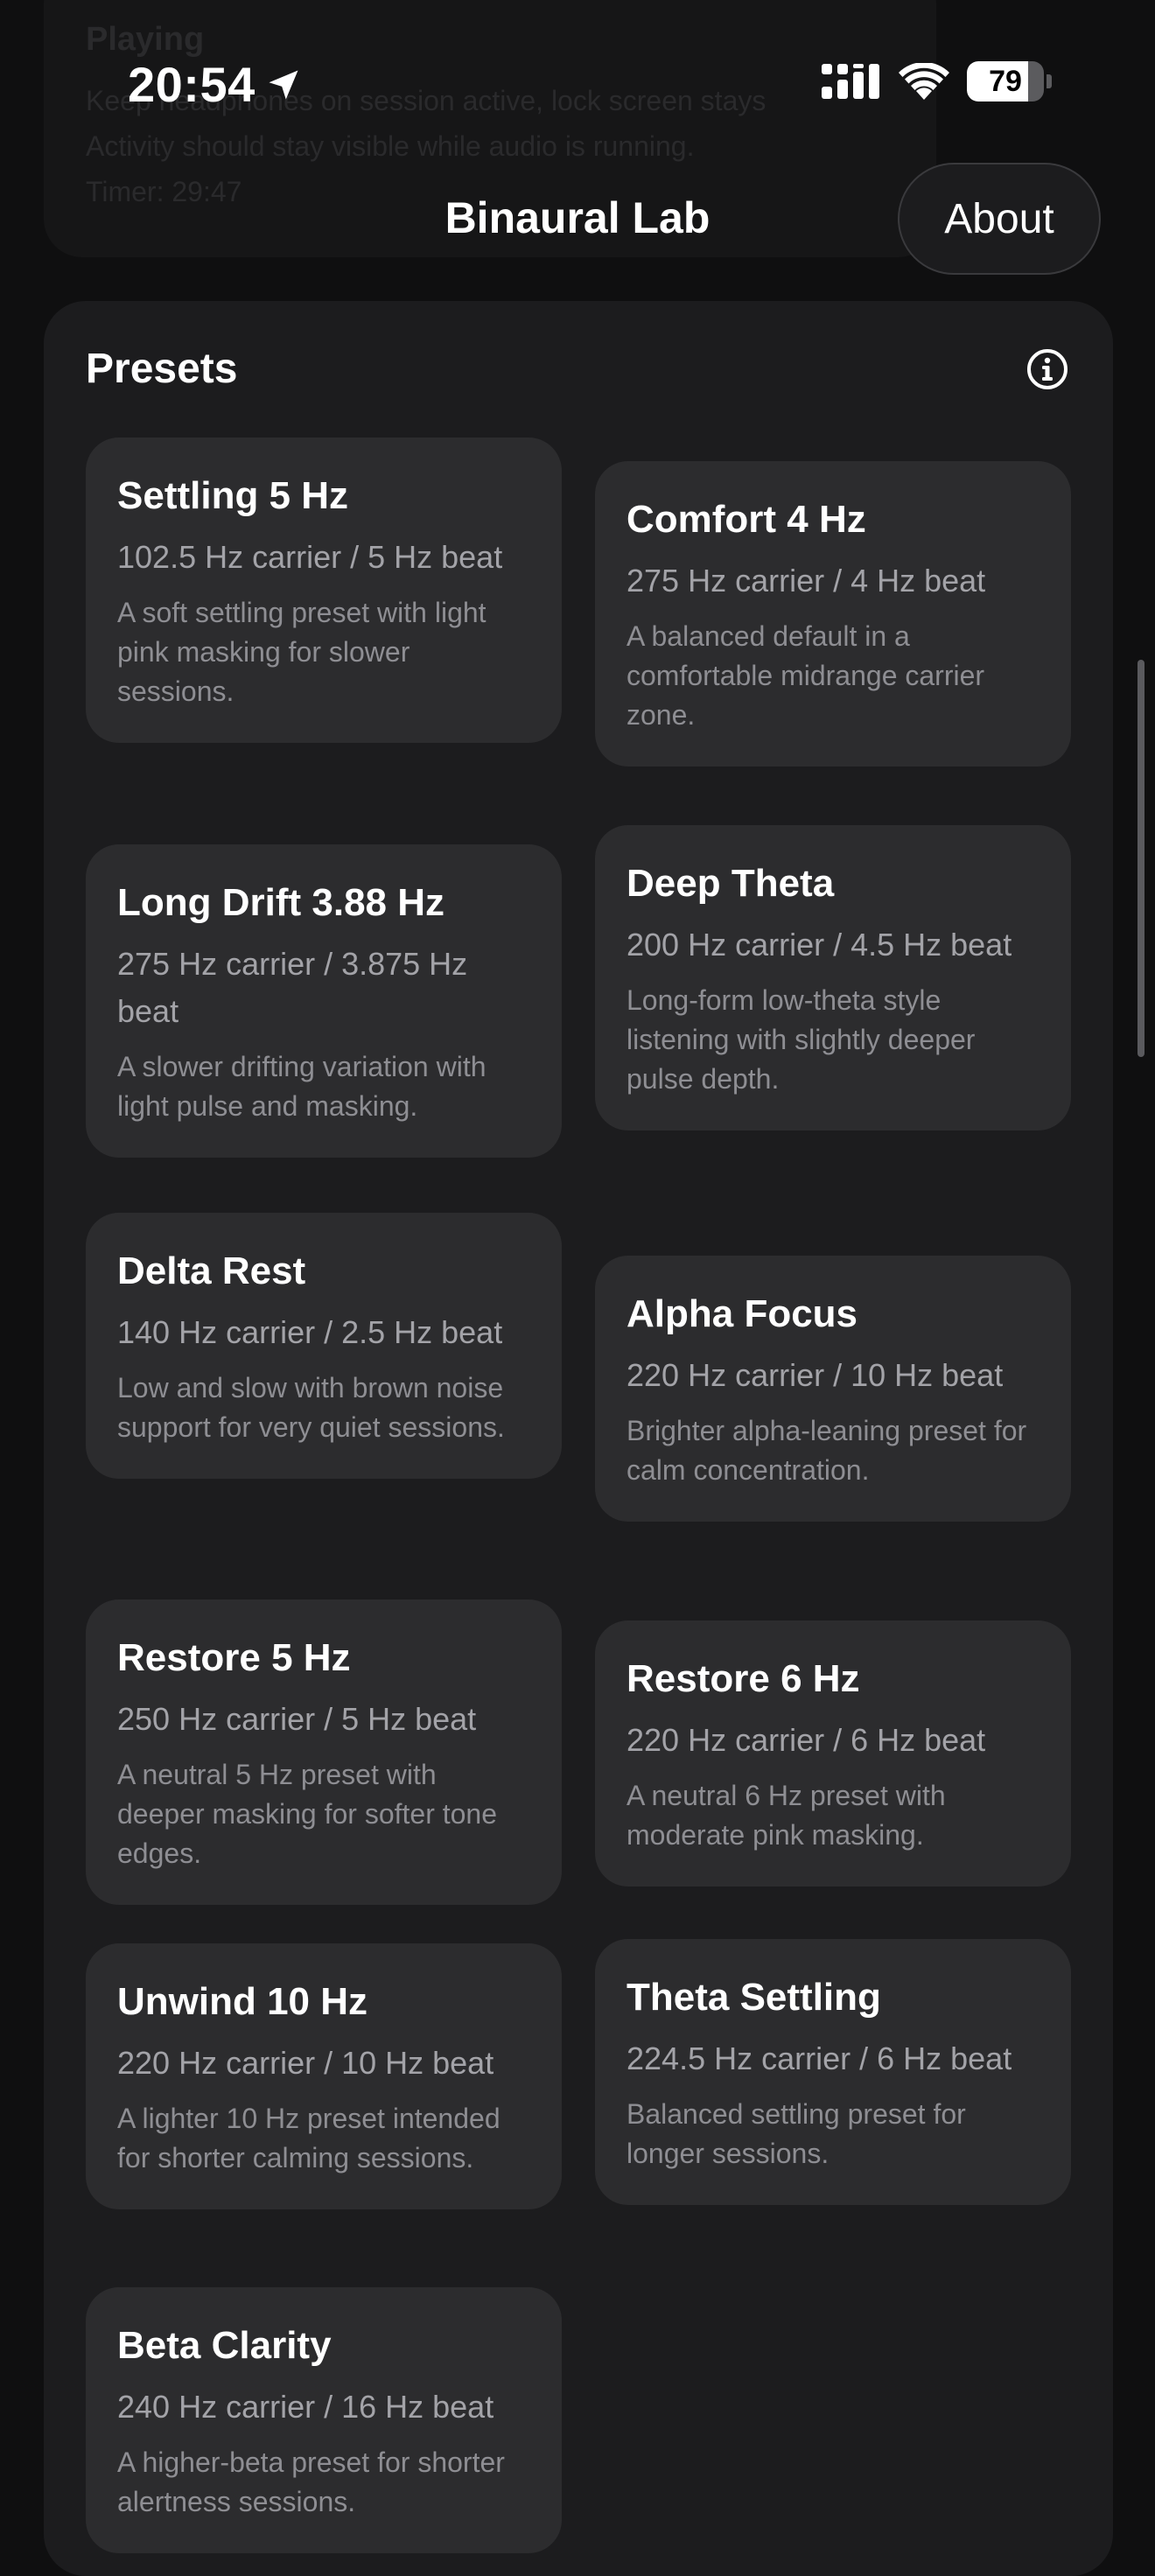  What do you see at coordinates (850, 81) in the screenshot?
I see `cellular-signal-icon` at bounding box center [850, 81].